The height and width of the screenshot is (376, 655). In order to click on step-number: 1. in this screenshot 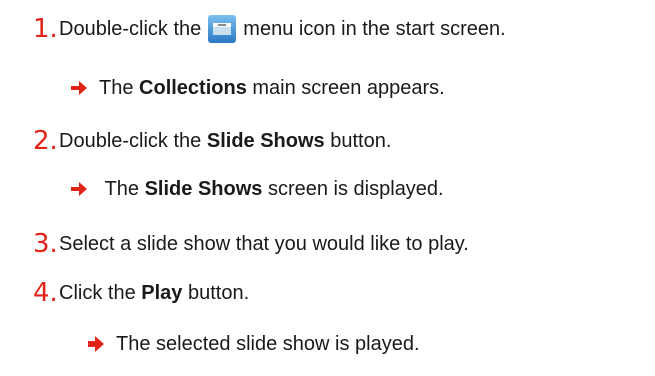, I will do `click(45, 29)`.